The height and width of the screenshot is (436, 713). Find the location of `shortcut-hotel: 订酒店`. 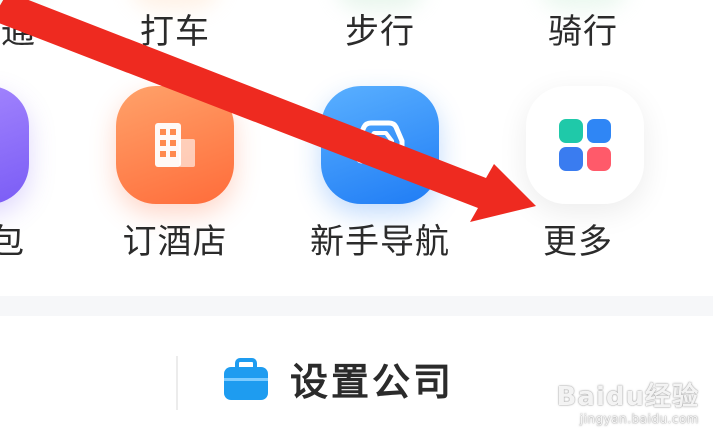

shortcut-hotel: 订酒店 is located at coordinates (175, 180).